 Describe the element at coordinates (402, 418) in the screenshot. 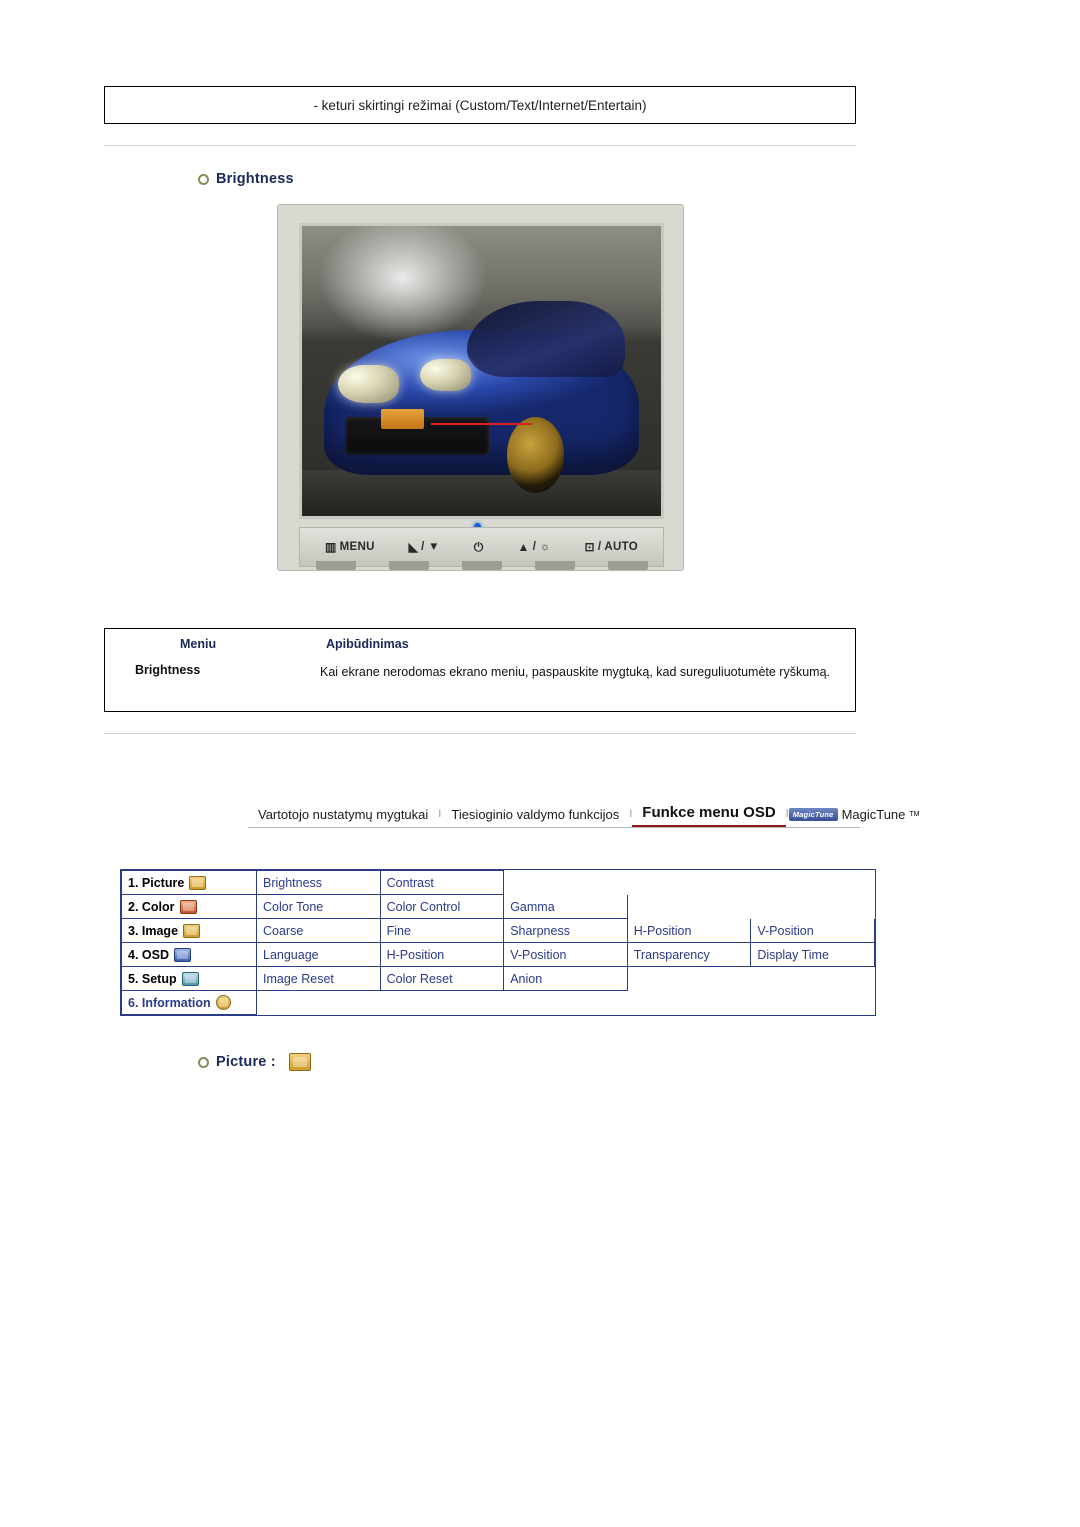

I see `photo-plate` at that location.